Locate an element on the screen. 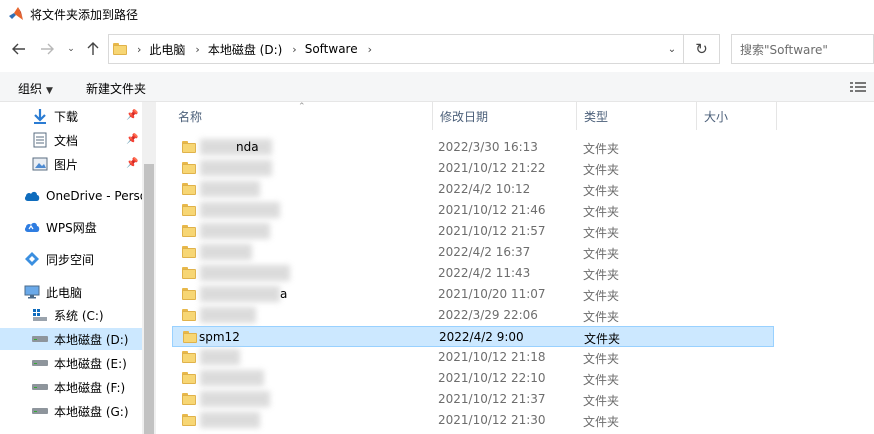 Image resolution: width=874 pixels, height=434 pixels. matlab-logo-icon is located at coordinates (16, 13).